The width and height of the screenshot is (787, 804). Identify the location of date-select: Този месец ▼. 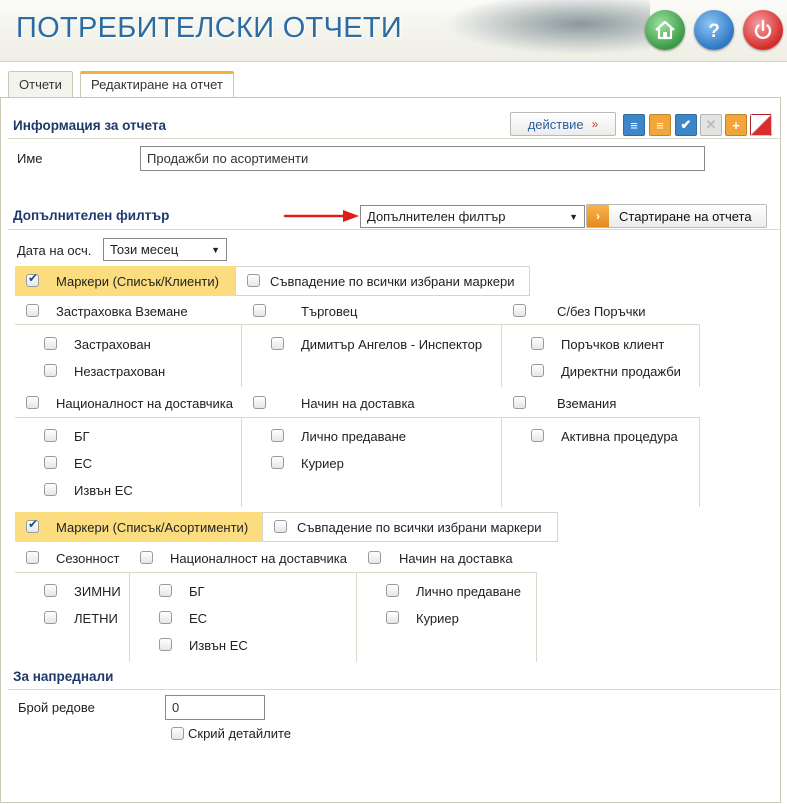
(165, 249).